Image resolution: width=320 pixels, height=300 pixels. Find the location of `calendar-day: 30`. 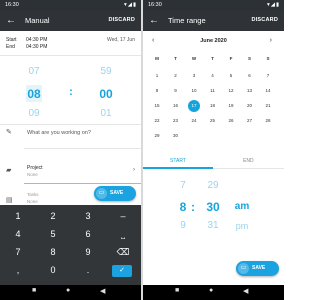

calendar-day: 30 is located at coordinates (176, 136).